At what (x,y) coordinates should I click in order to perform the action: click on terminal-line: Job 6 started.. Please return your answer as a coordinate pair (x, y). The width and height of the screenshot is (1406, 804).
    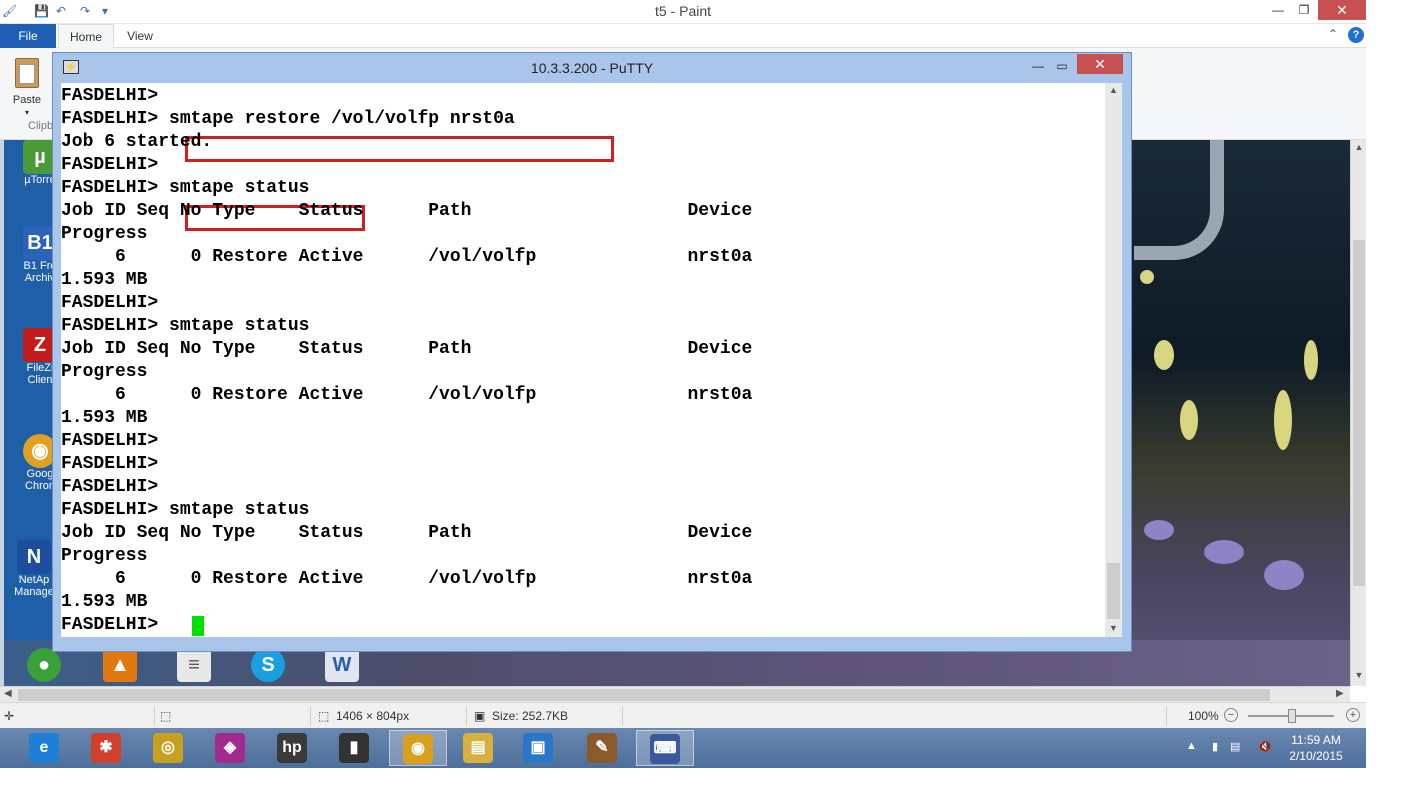
    Looking at the image, I should click on (137, 142).